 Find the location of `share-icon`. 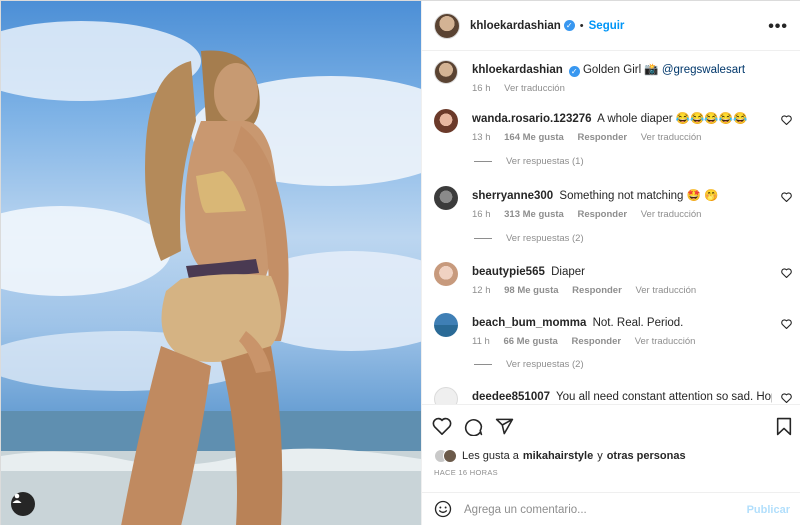

share-icon is located at coordinates (504, 428).